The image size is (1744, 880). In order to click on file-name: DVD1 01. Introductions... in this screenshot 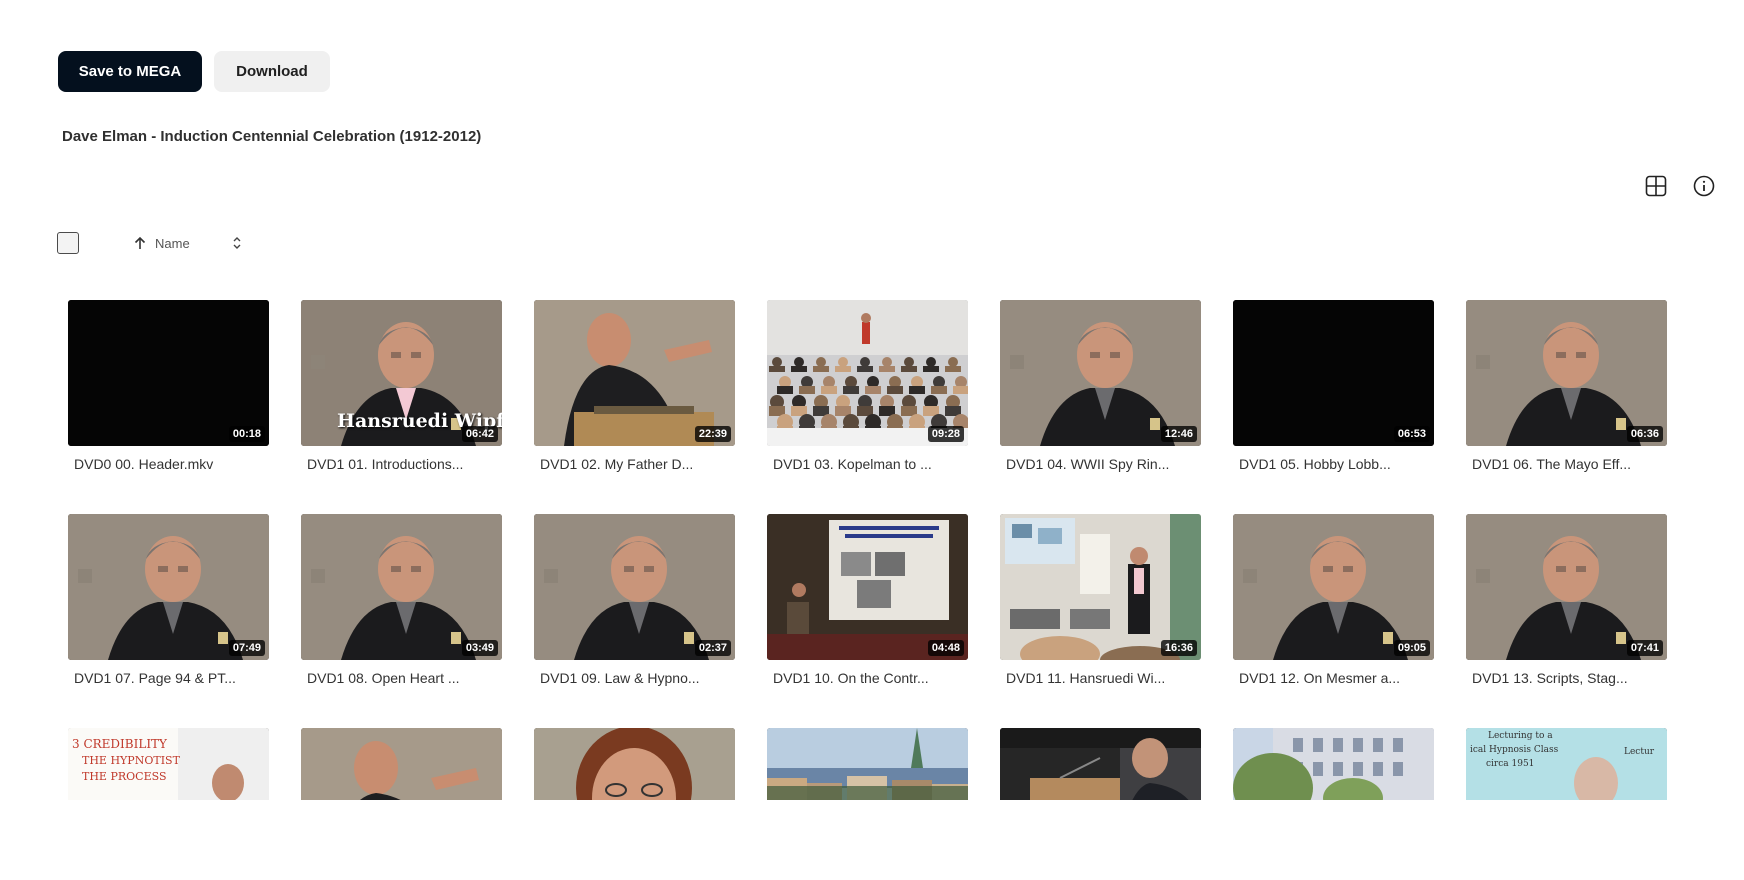, I will do `click(385, 464)`.